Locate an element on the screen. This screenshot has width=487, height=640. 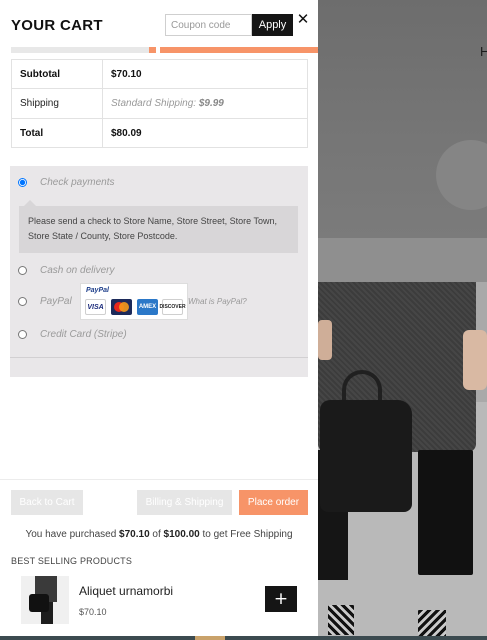
free-shipping-progress-fill is located at coordinates (233, 50).